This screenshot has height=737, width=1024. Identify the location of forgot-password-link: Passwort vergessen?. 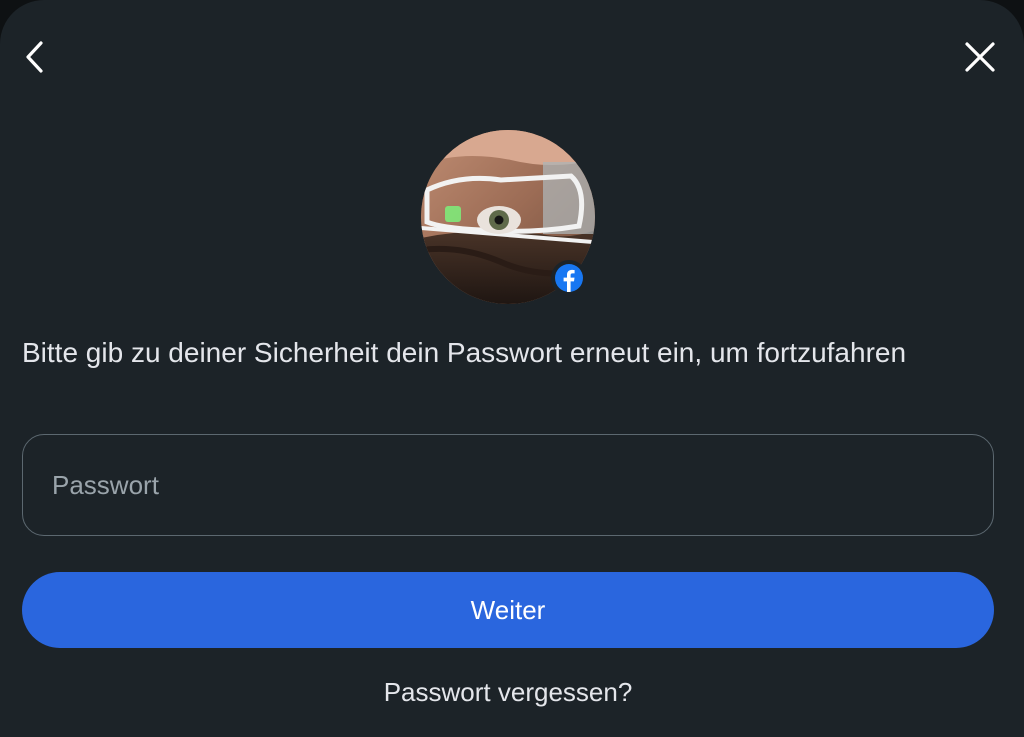
(508, 692).